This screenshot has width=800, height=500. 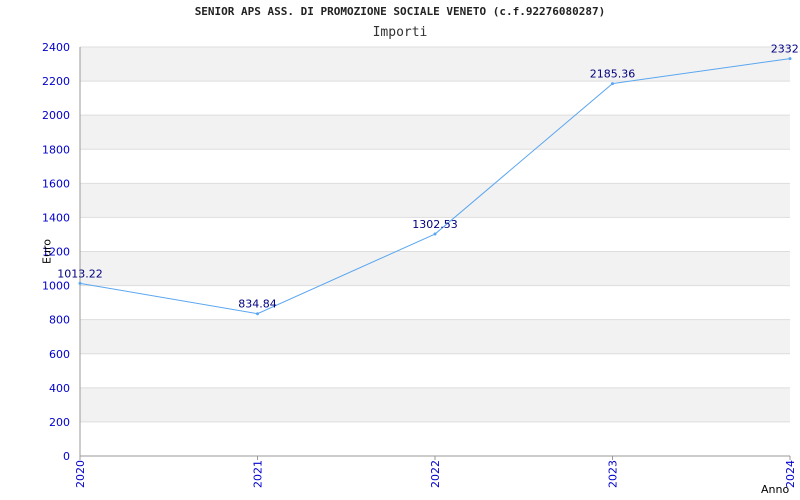 What do you see at coordinates (56, 183) in the screenshot?
I see `y-tick-label: 1600` at bounding box center [56, 183].